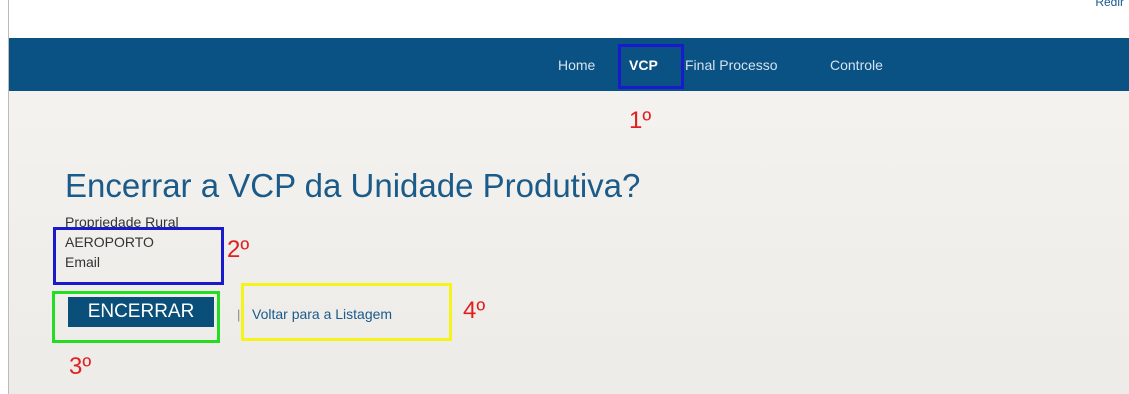  I want to click on nav-item-home: Home, so click(576, 65).